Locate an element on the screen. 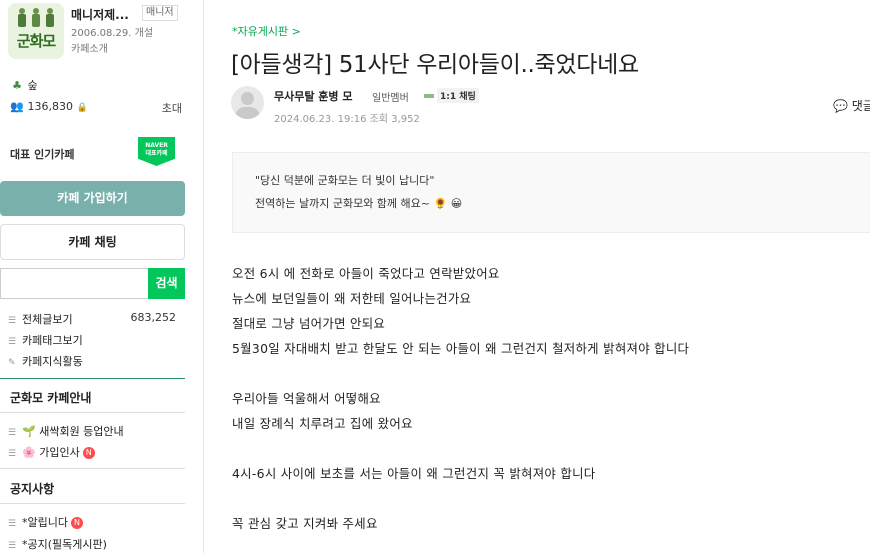 Image resolution: width=870 pixels, height=553 pixels. cafe-chat-button: 카페 채팅 is located at coordinates (92, 242).